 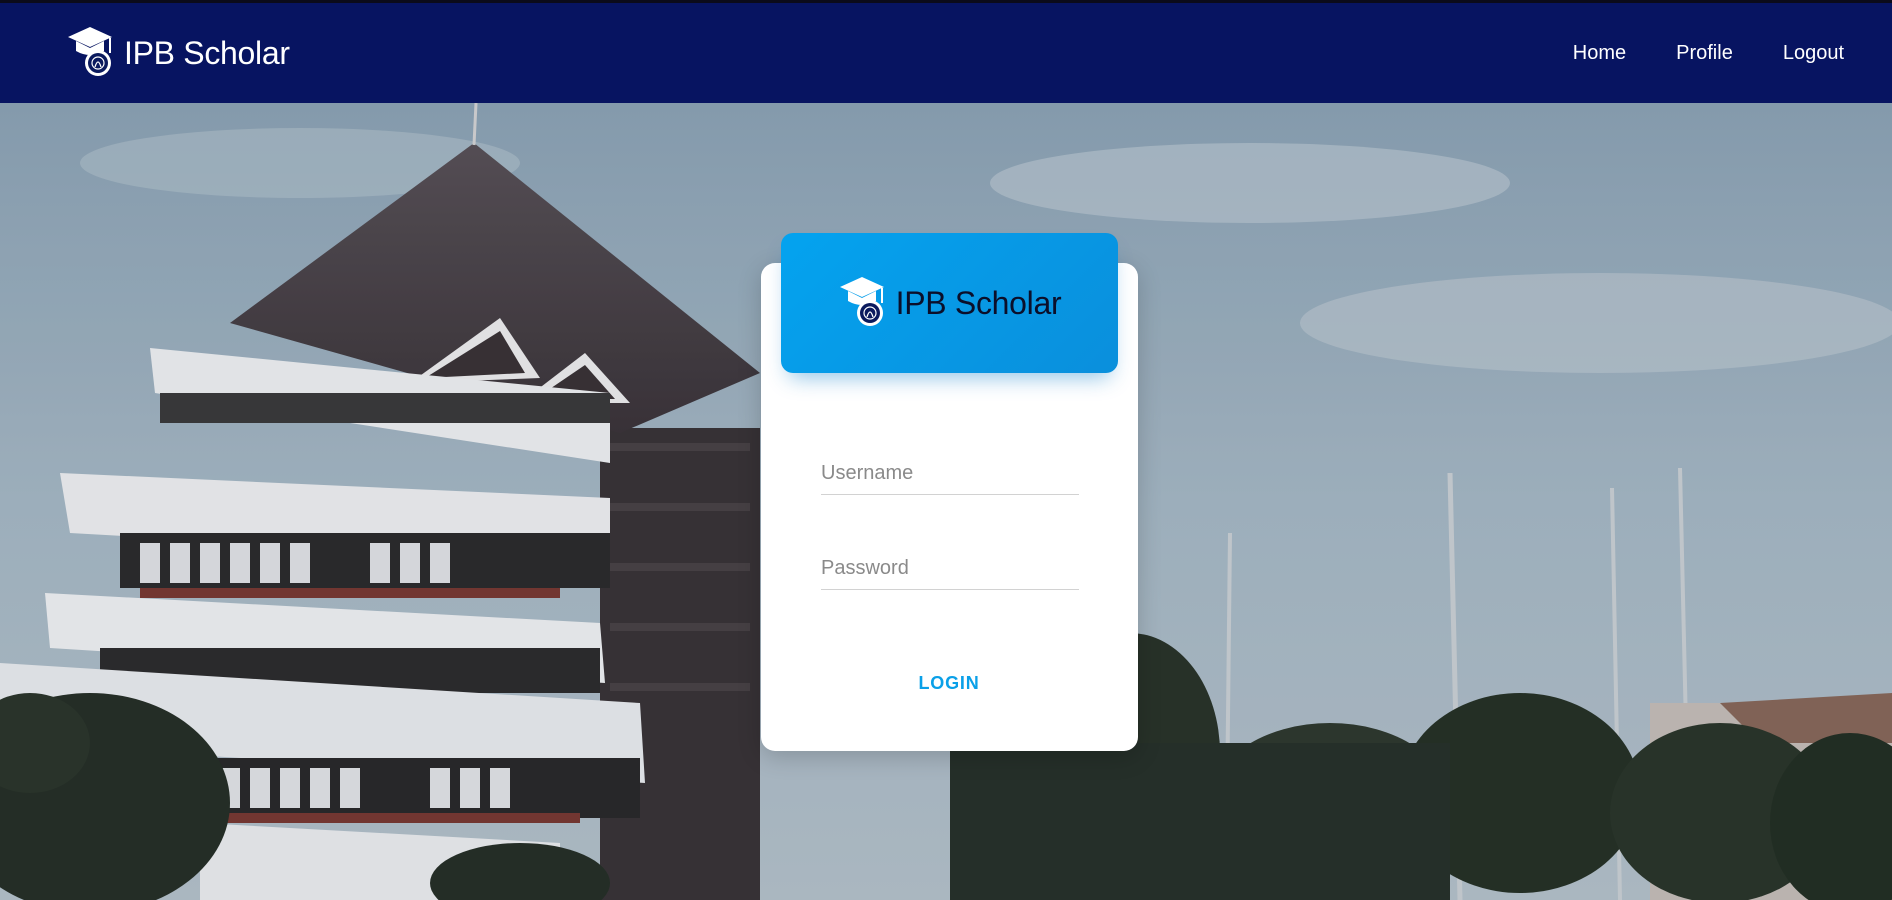 What do you see at coordinates (207, 52) in the screenshot?
I see `brand-name: IPB Scholar` at bounding box center [207, 52].